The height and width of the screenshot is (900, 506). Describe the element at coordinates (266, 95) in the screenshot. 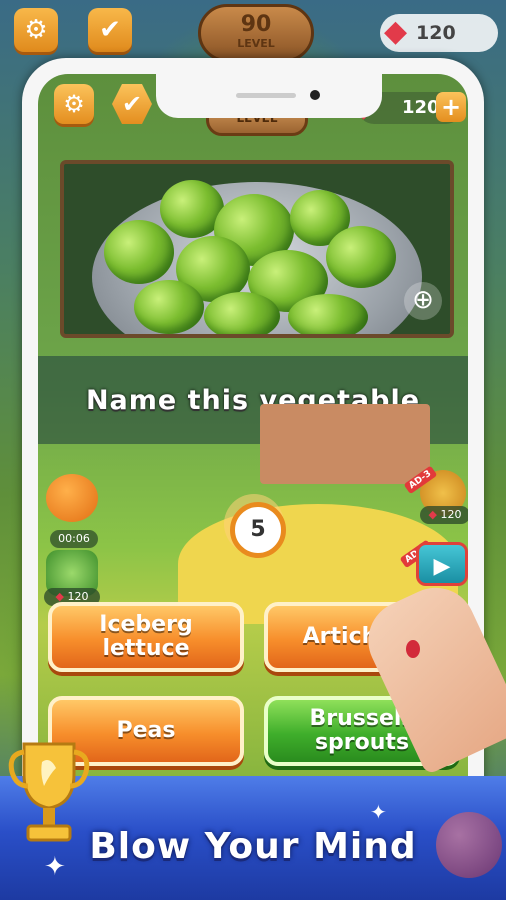

I see `speaker-slot` at that location.